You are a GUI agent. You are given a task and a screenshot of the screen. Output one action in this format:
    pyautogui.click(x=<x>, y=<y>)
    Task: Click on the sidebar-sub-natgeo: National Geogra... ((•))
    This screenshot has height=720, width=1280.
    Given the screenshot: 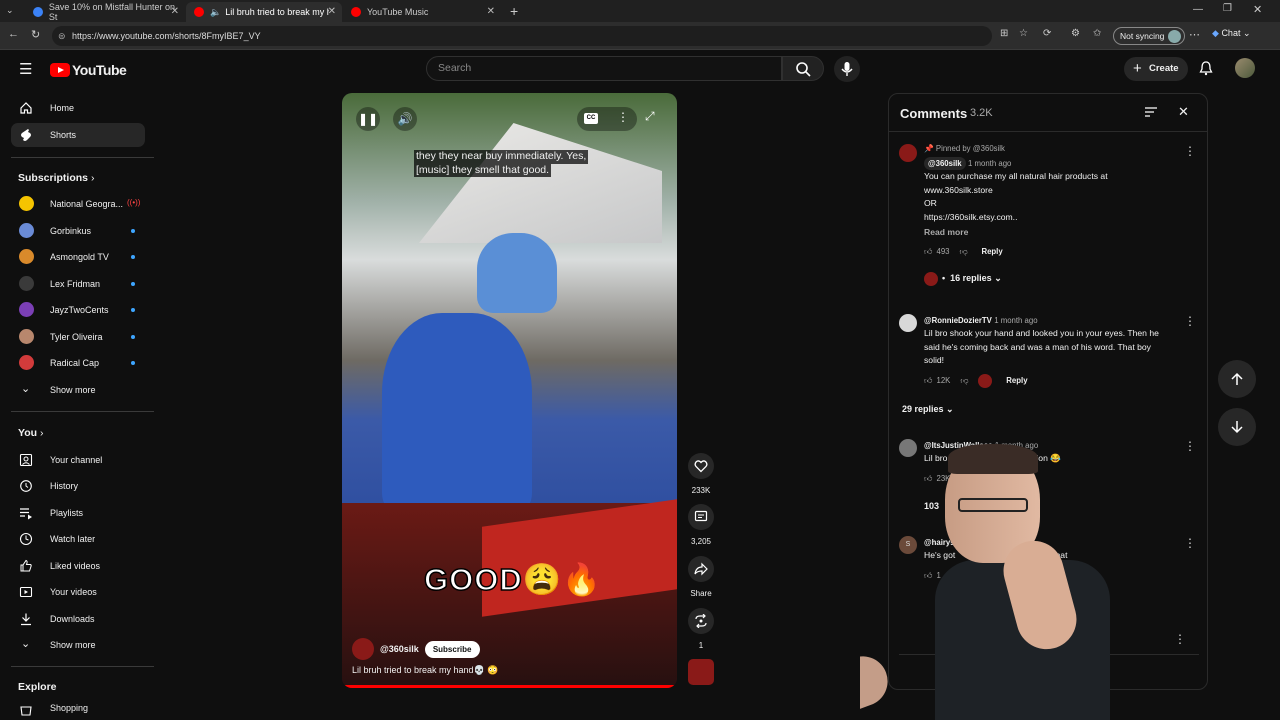 What is the action you would take?
    pyautogui.click(x=78, y=204)
    